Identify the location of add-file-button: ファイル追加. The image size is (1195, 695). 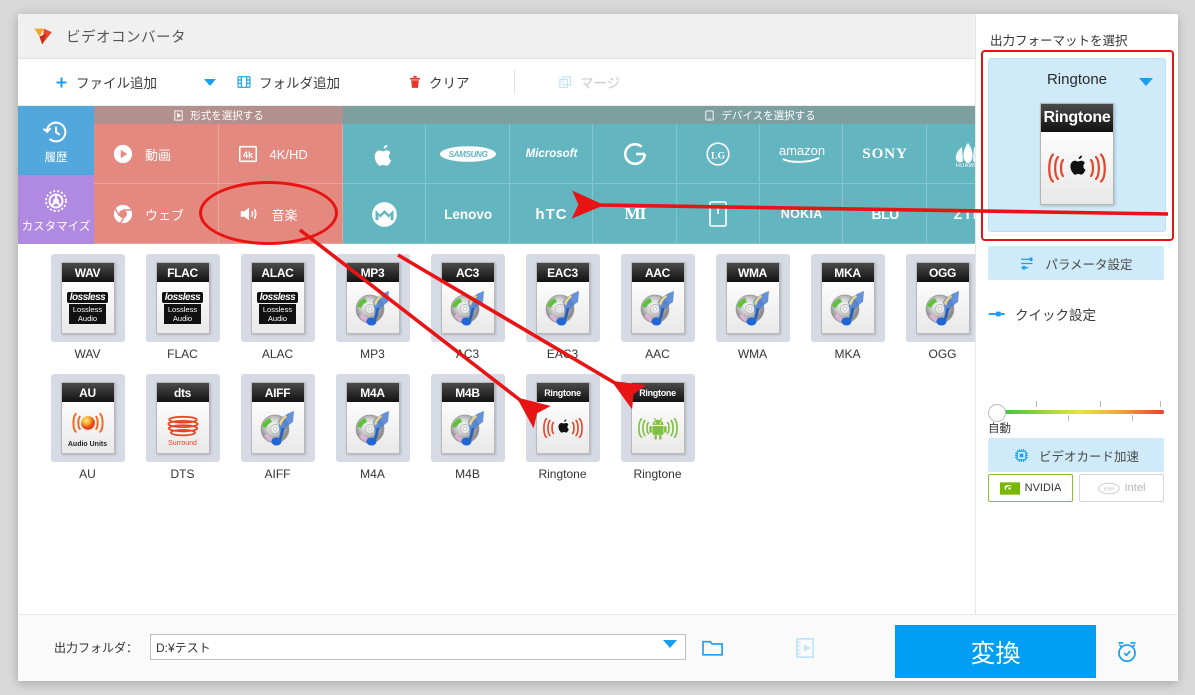
(105, 82).